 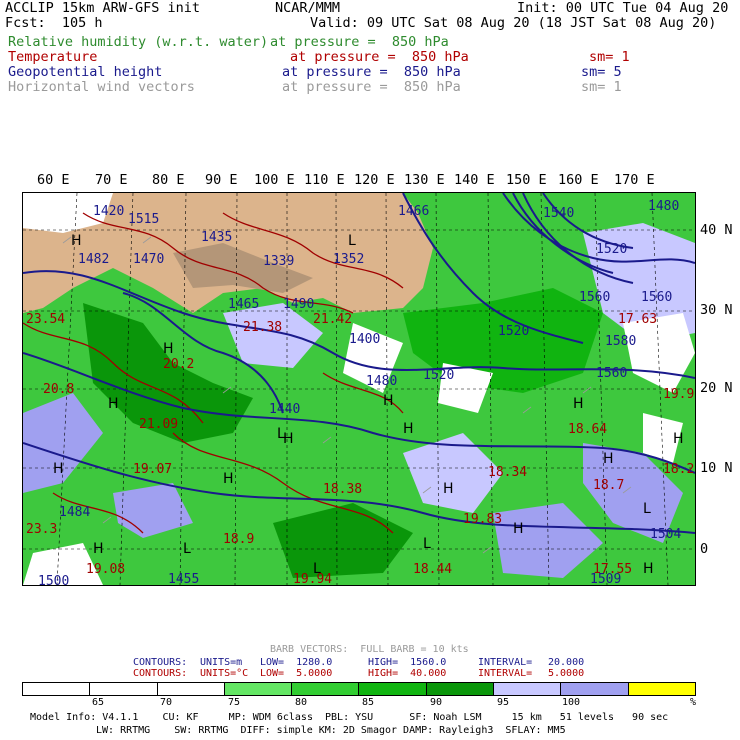 What do you see at coordinates (74, 512) in the screenshot?
I see `height-label: 1484` at bounding box center [74, 512].